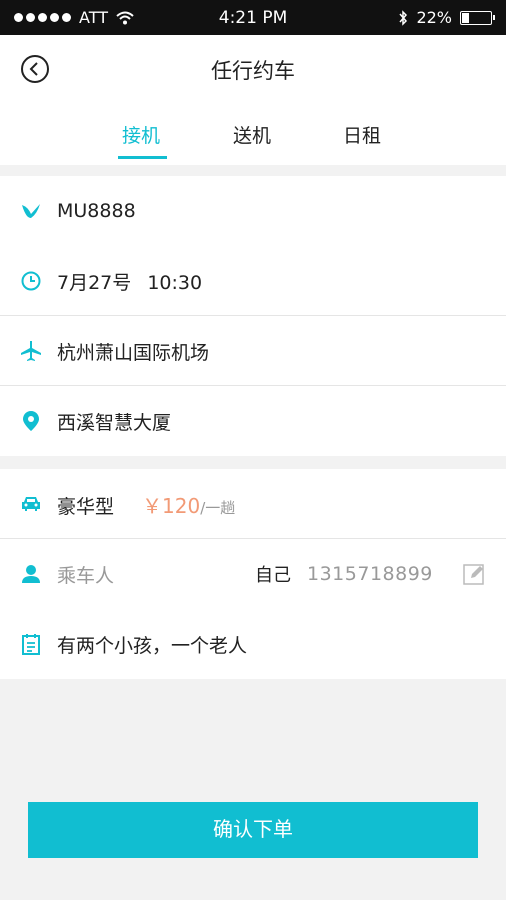  What do you see at coordinates (94, 282) in the screenshot?
I see `pickup-date: 7月27号` at bounding box center [94, 282].